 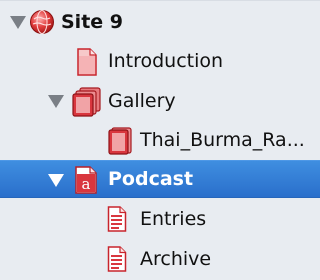 I want to click on page-icon, so click(x=87, y=64).